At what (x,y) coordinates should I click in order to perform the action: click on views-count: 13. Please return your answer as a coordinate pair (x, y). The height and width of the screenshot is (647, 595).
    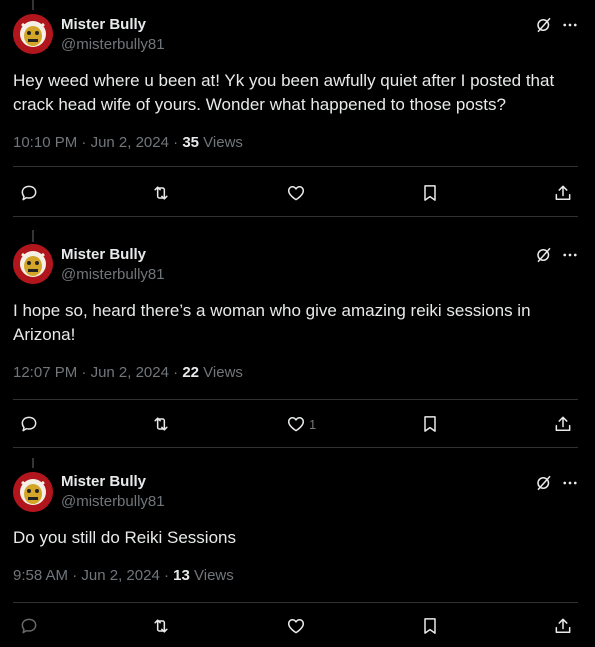
    Looking at the image, I should click on (181, 575).